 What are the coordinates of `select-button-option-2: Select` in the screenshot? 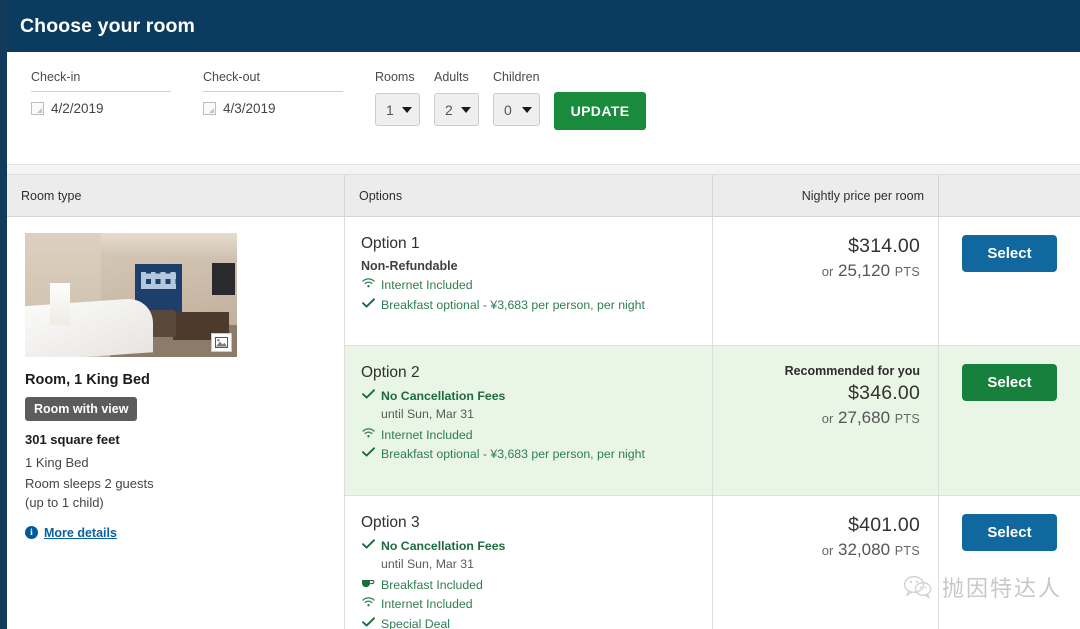 It's located at (1009, 382).